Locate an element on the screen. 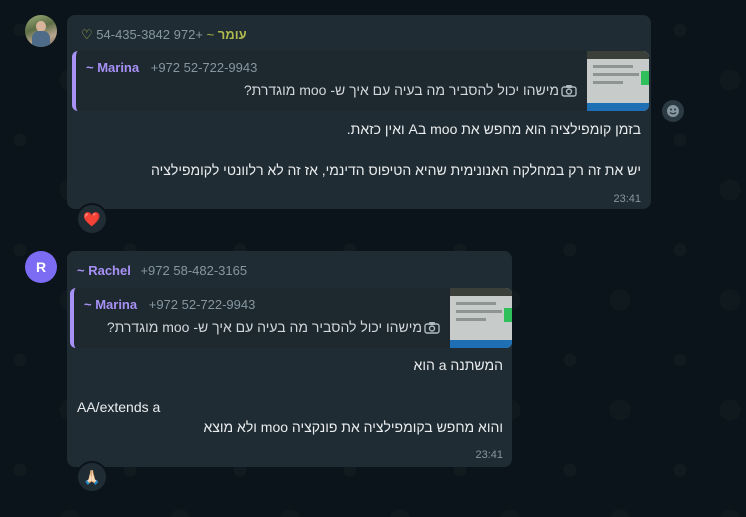 This screenshot has width=746, height=517. sender-name: עומר is located at coordinates (232, 34).